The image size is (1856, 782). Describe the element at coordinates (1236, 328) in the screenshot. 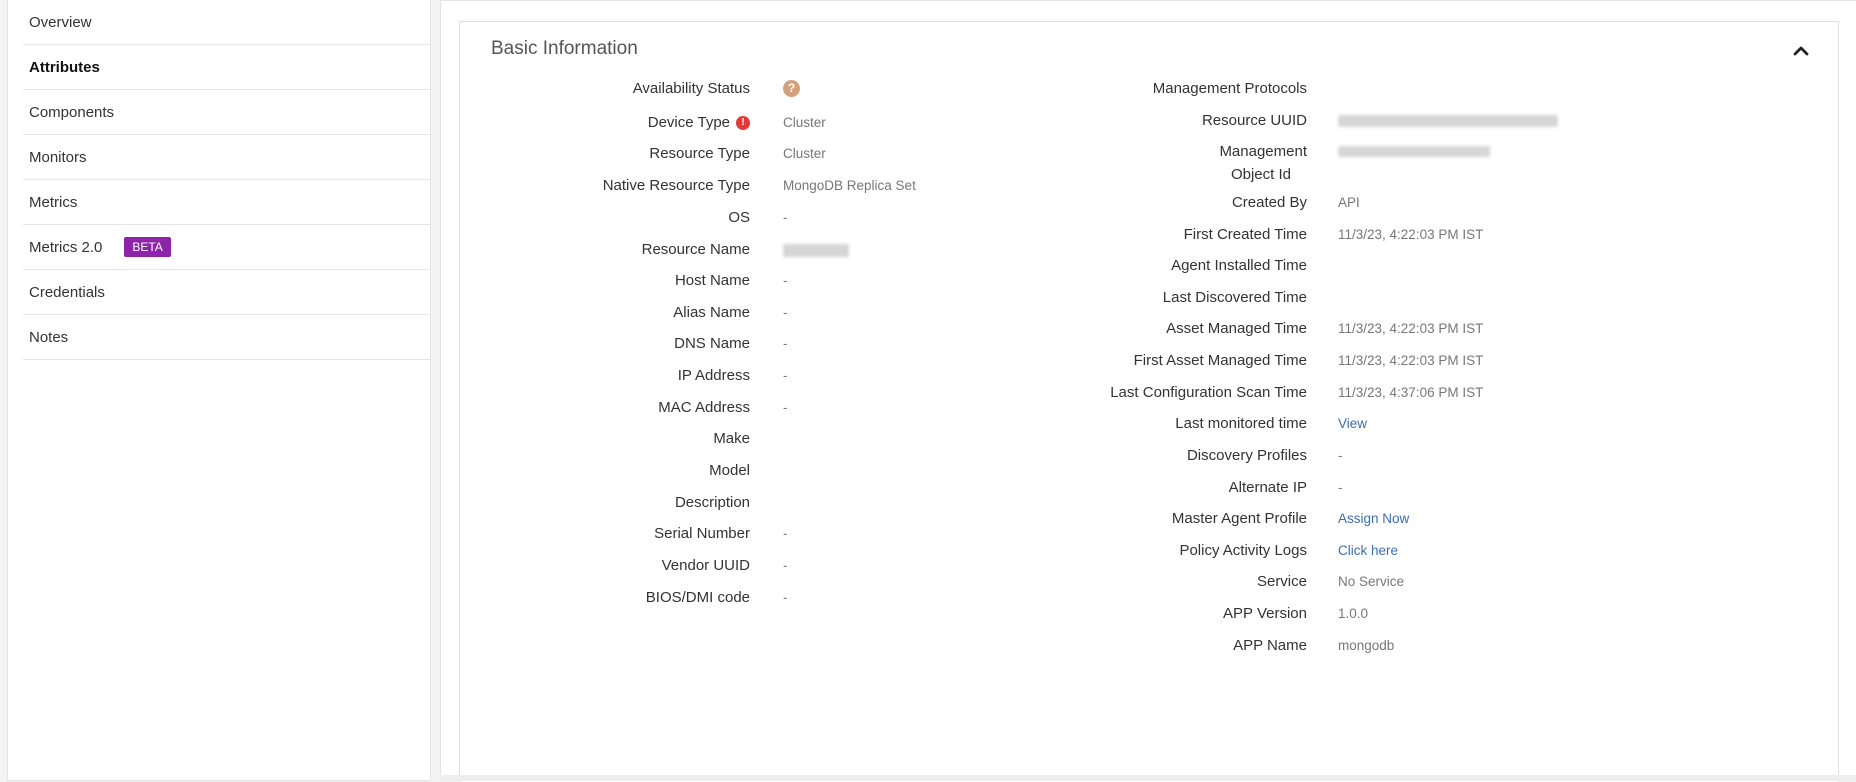

I see `attr-label: Asset Managed Time` at that location.